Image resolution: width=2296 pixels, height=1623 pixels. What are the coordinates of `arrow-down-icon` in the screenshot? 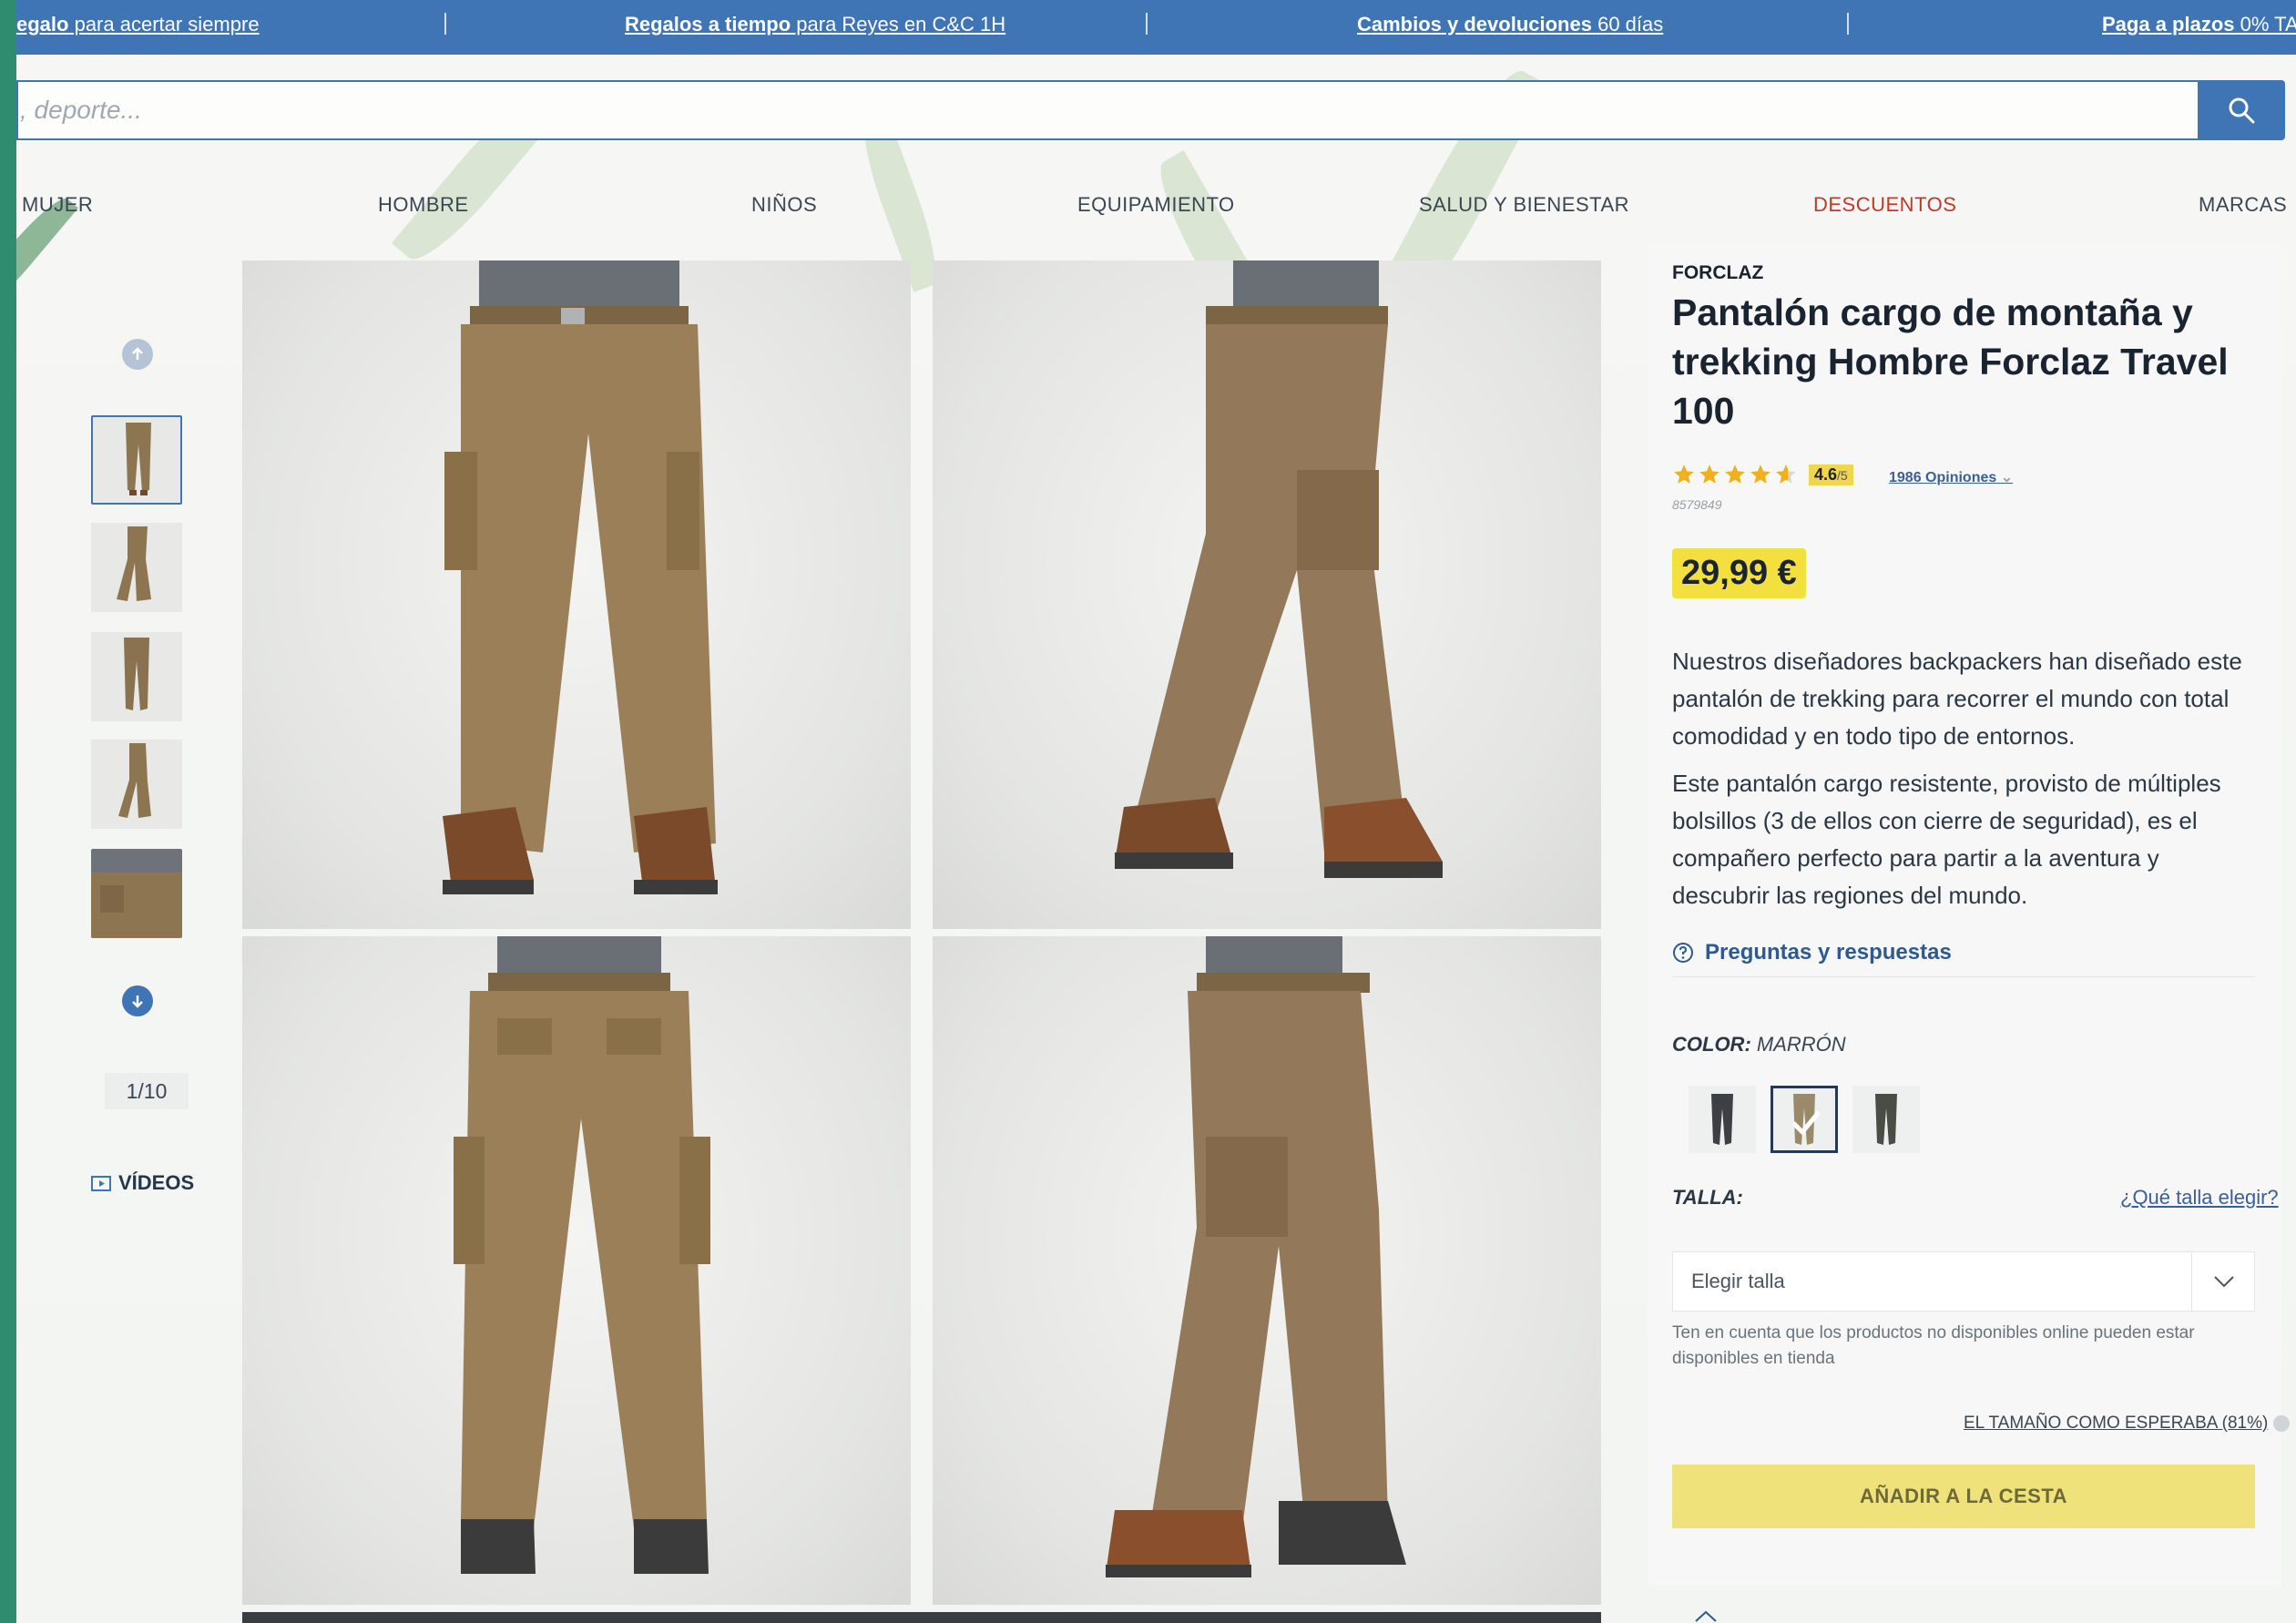 It's located at (137, 1001).